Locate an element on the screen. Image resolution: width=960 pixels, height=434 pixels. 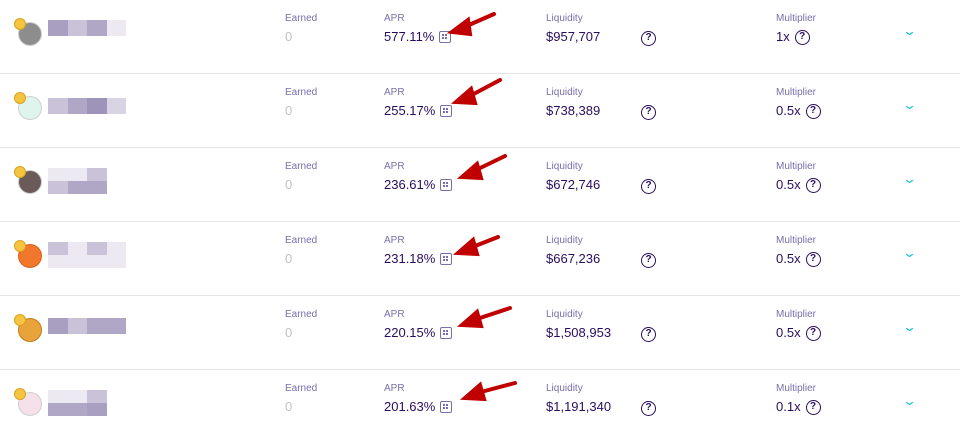
annotation-arrows is located at coordinates (481, 207).